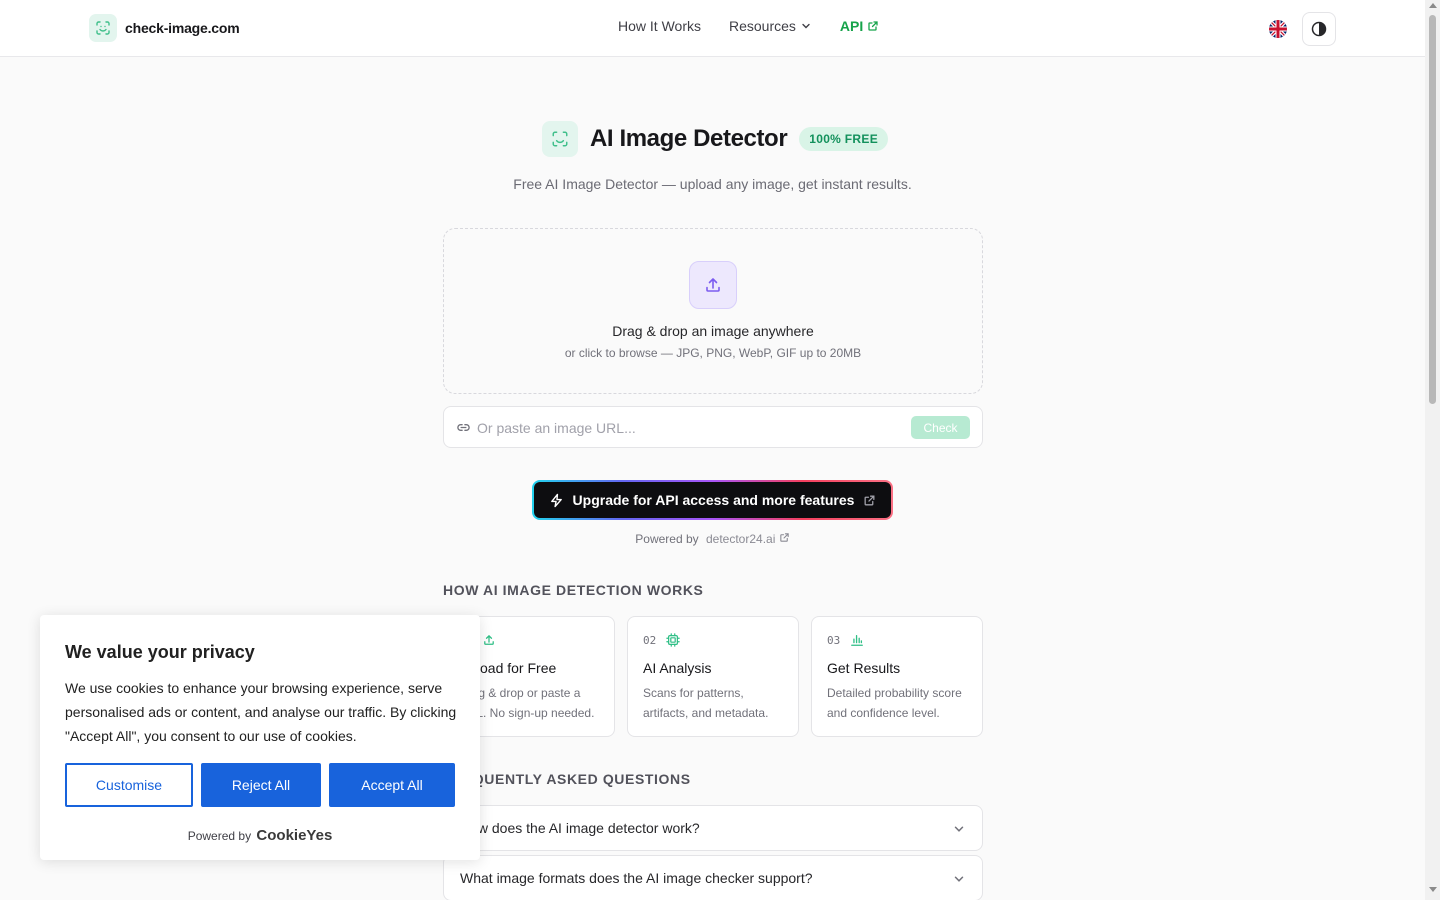 The image size is (1440, 900). I want to click on cookie-powered-by: Powered by CookieYes, so click(260, 835).